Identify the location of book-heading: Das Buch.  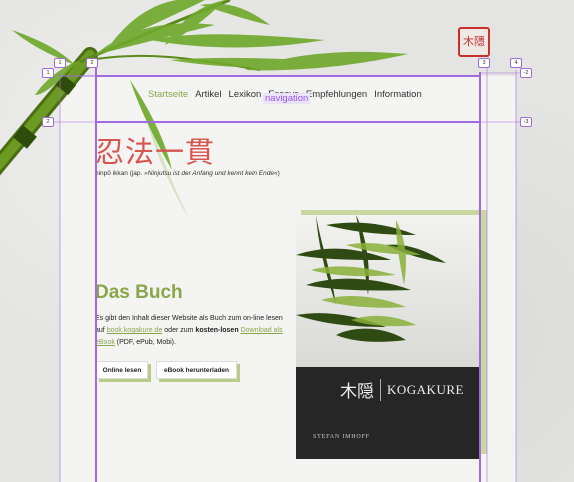
(139, 292).